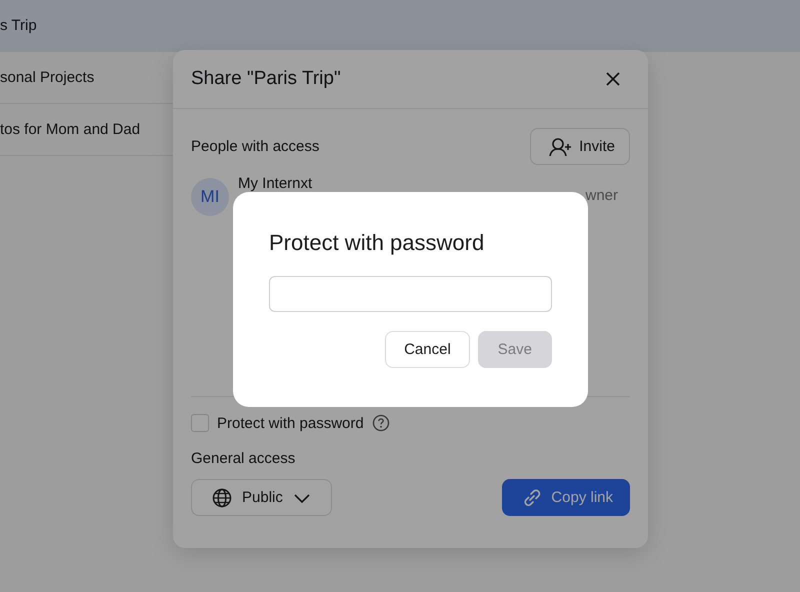 This screenshot has width=800, height=592. What do you see at coordinates (580, 146) in the screenshot?
I see `invite-button: Invite` at bounding box center [580, 146].